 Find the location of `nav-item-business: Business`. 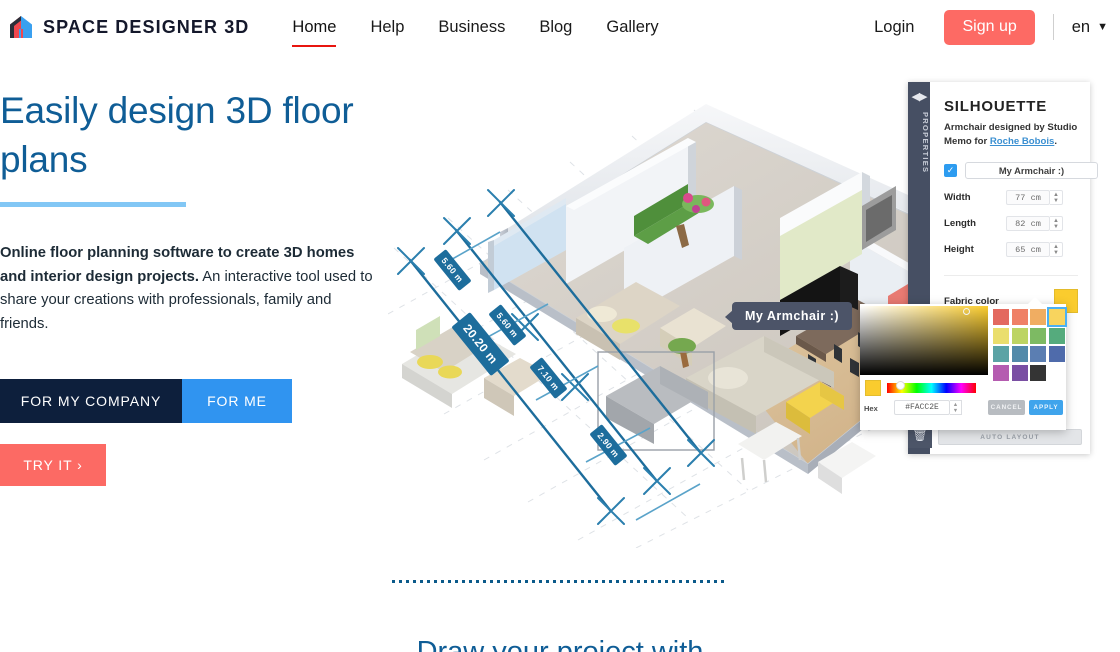

nav-item-business: Business is located at coordinates (471, 27).